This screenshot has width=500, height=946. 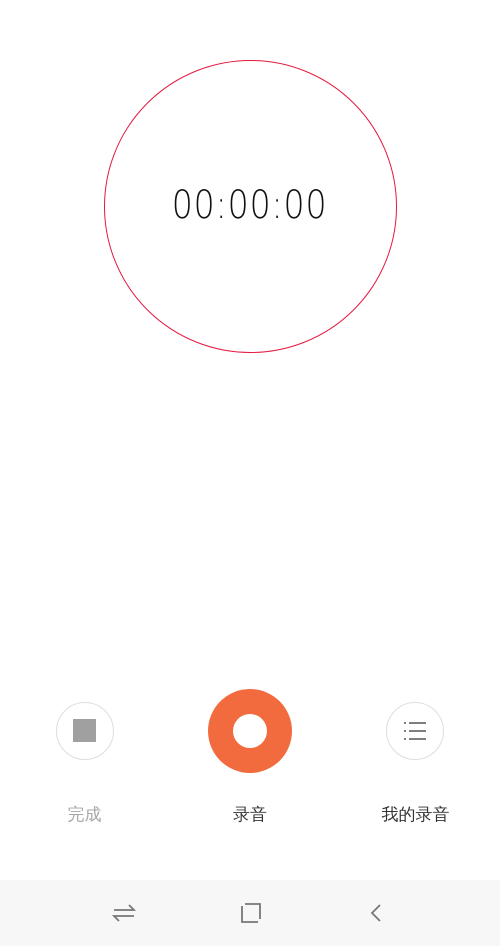 I want to click on list-icon, so click(x=415, y=731).